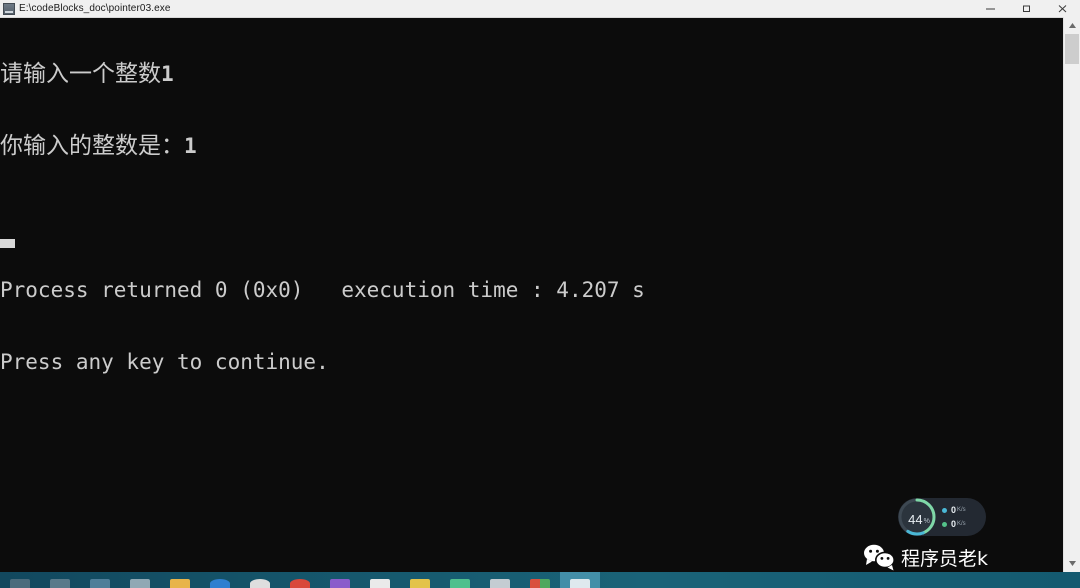 The height and width of the screenshot is (588, 1080). Describe the element at coordinates (100, 583) in the screenshot. I see `explorer-blue-icon` at that location.